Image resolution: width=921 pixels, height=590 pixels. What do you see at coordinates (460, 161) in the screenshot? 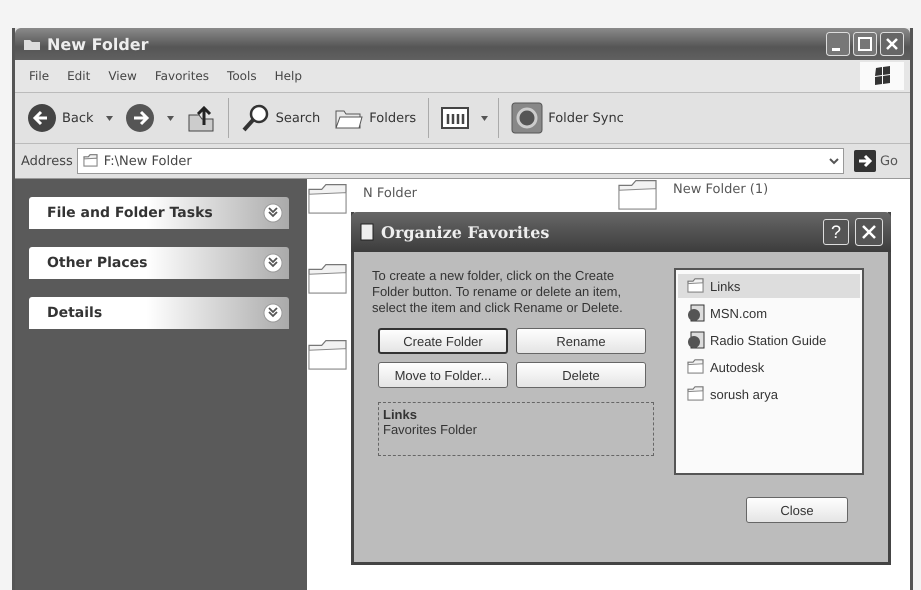
I see `address-field: F:\New Folder` at bounding box center [460, 161].